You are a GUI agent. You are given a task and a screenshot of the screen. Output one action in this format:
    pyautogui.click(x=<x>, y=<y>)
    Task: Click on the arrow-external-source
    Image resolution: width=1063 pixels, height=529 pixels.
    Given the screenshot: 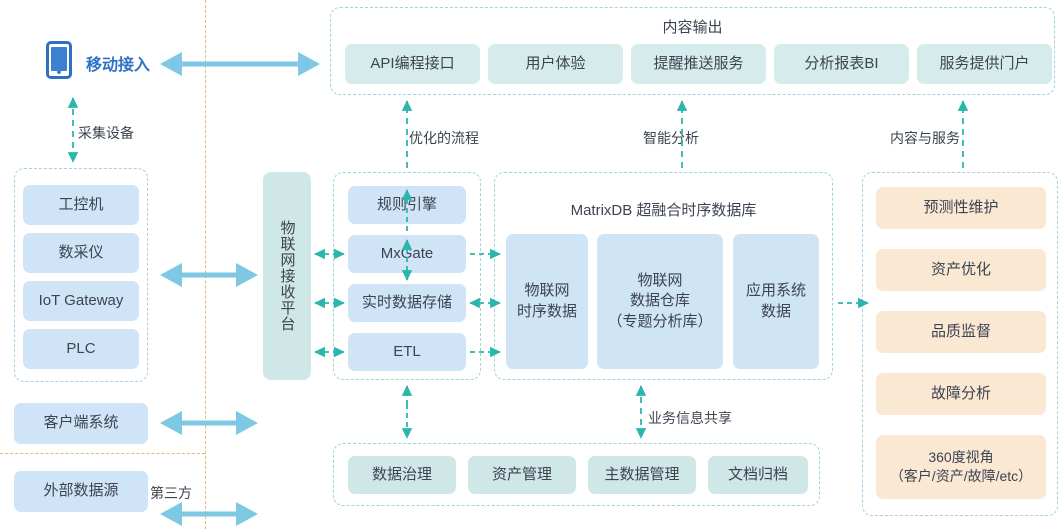 What is the action you would take?
    pyautogui.click(x=209, y=514)
    